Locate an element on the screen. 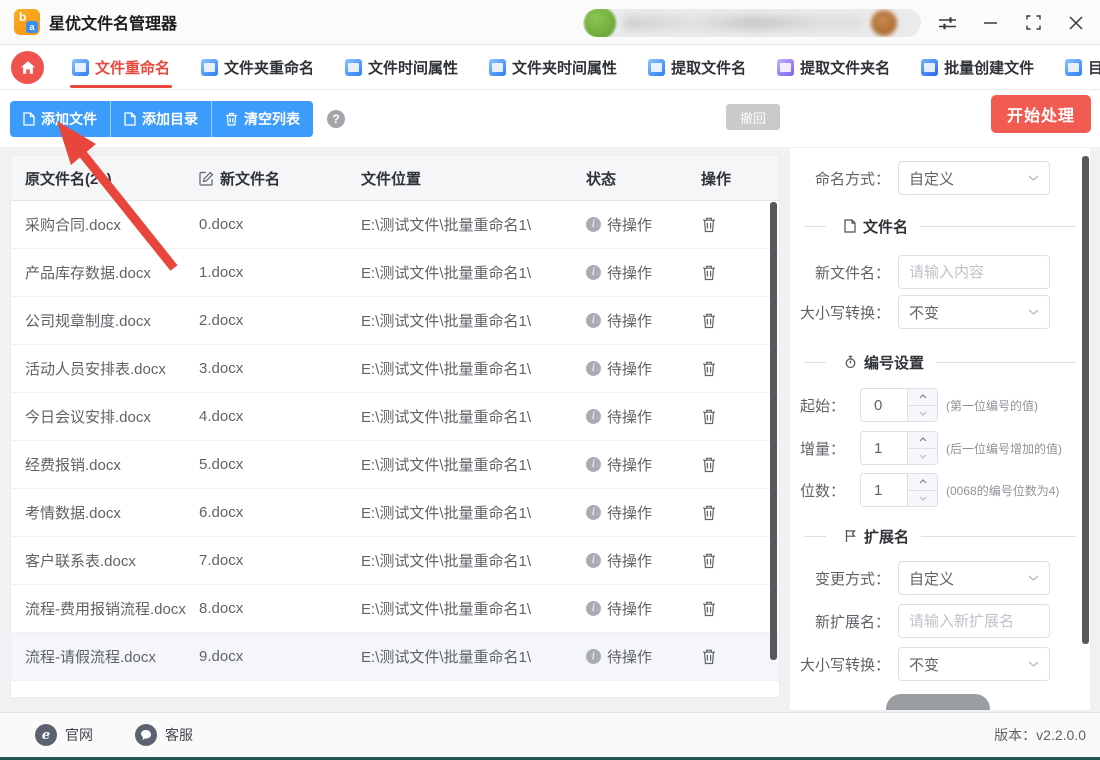 Image resolution: width=1100 pixels, height=760 pixels. window-controls is located at coordinates (1011, 22).